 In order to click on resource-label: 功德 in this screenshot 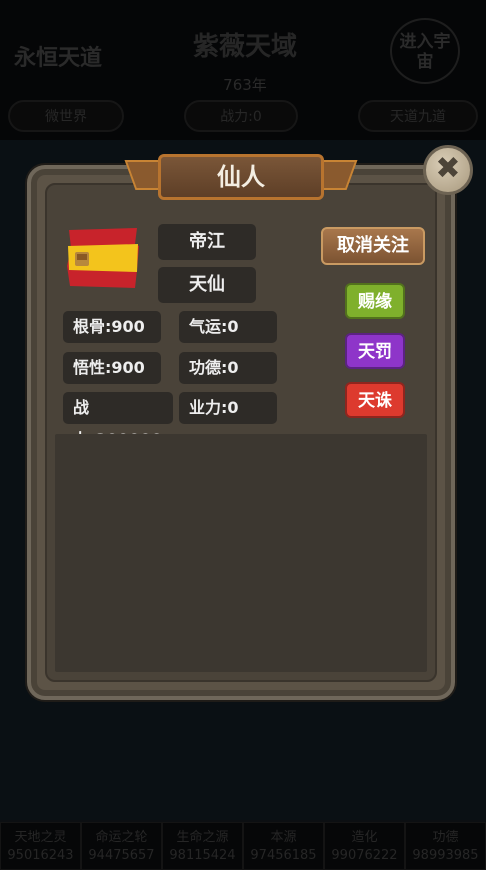, I will do `click(445, 837)`.